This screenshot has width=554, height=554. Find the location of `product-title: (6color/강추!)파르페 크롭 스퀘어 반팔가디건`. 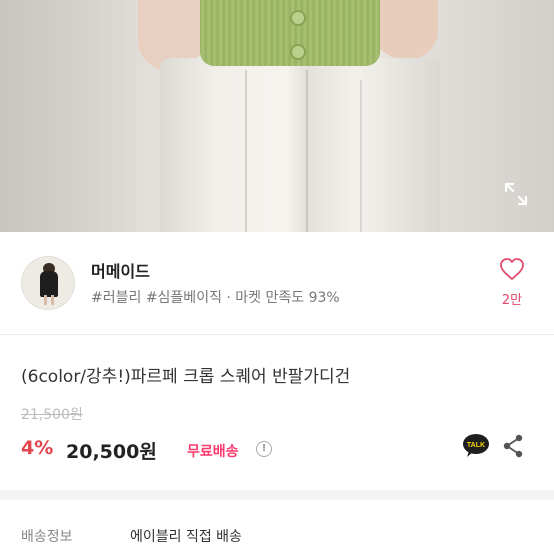

product-title: (6color/강추!)파르페 크롭 스퀘어 반팔가디건 is located at coordinates (186, 377).